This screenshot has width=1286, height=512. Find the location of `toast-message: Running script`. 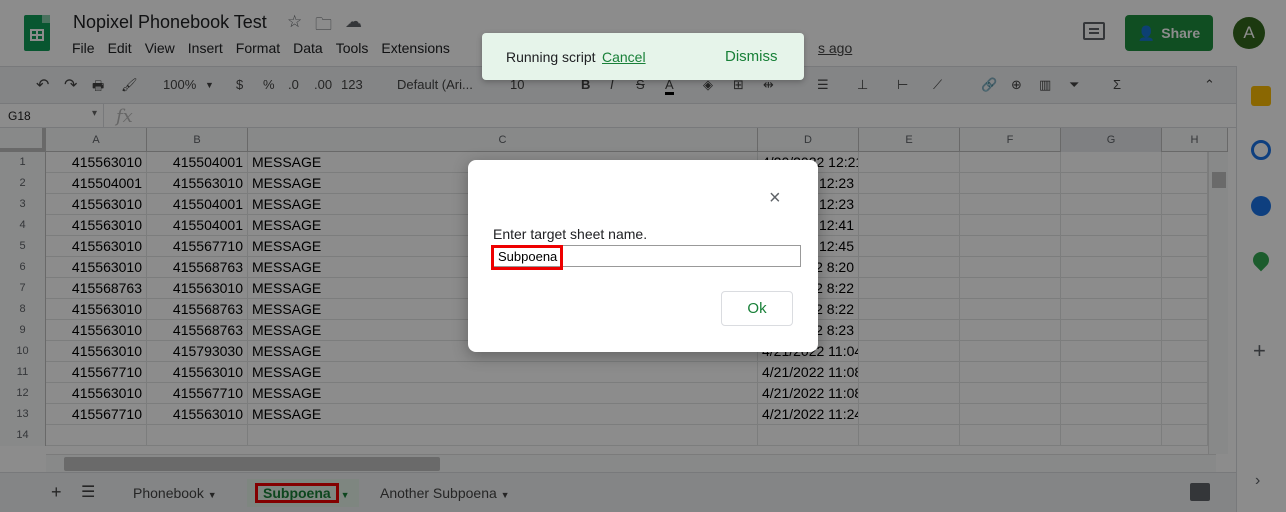

toast-message: Running script is located at coordinates (551, 57).